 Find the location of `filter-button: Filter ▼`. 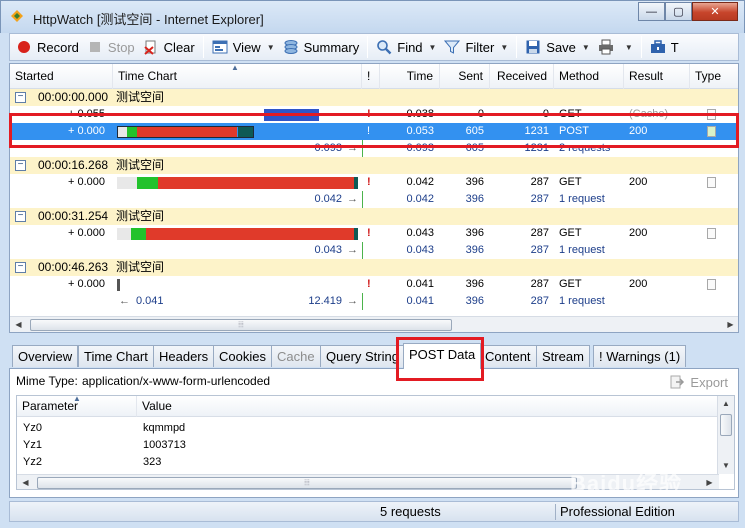

filter-button: Filter ▼ is located at coordinates (476, 47).